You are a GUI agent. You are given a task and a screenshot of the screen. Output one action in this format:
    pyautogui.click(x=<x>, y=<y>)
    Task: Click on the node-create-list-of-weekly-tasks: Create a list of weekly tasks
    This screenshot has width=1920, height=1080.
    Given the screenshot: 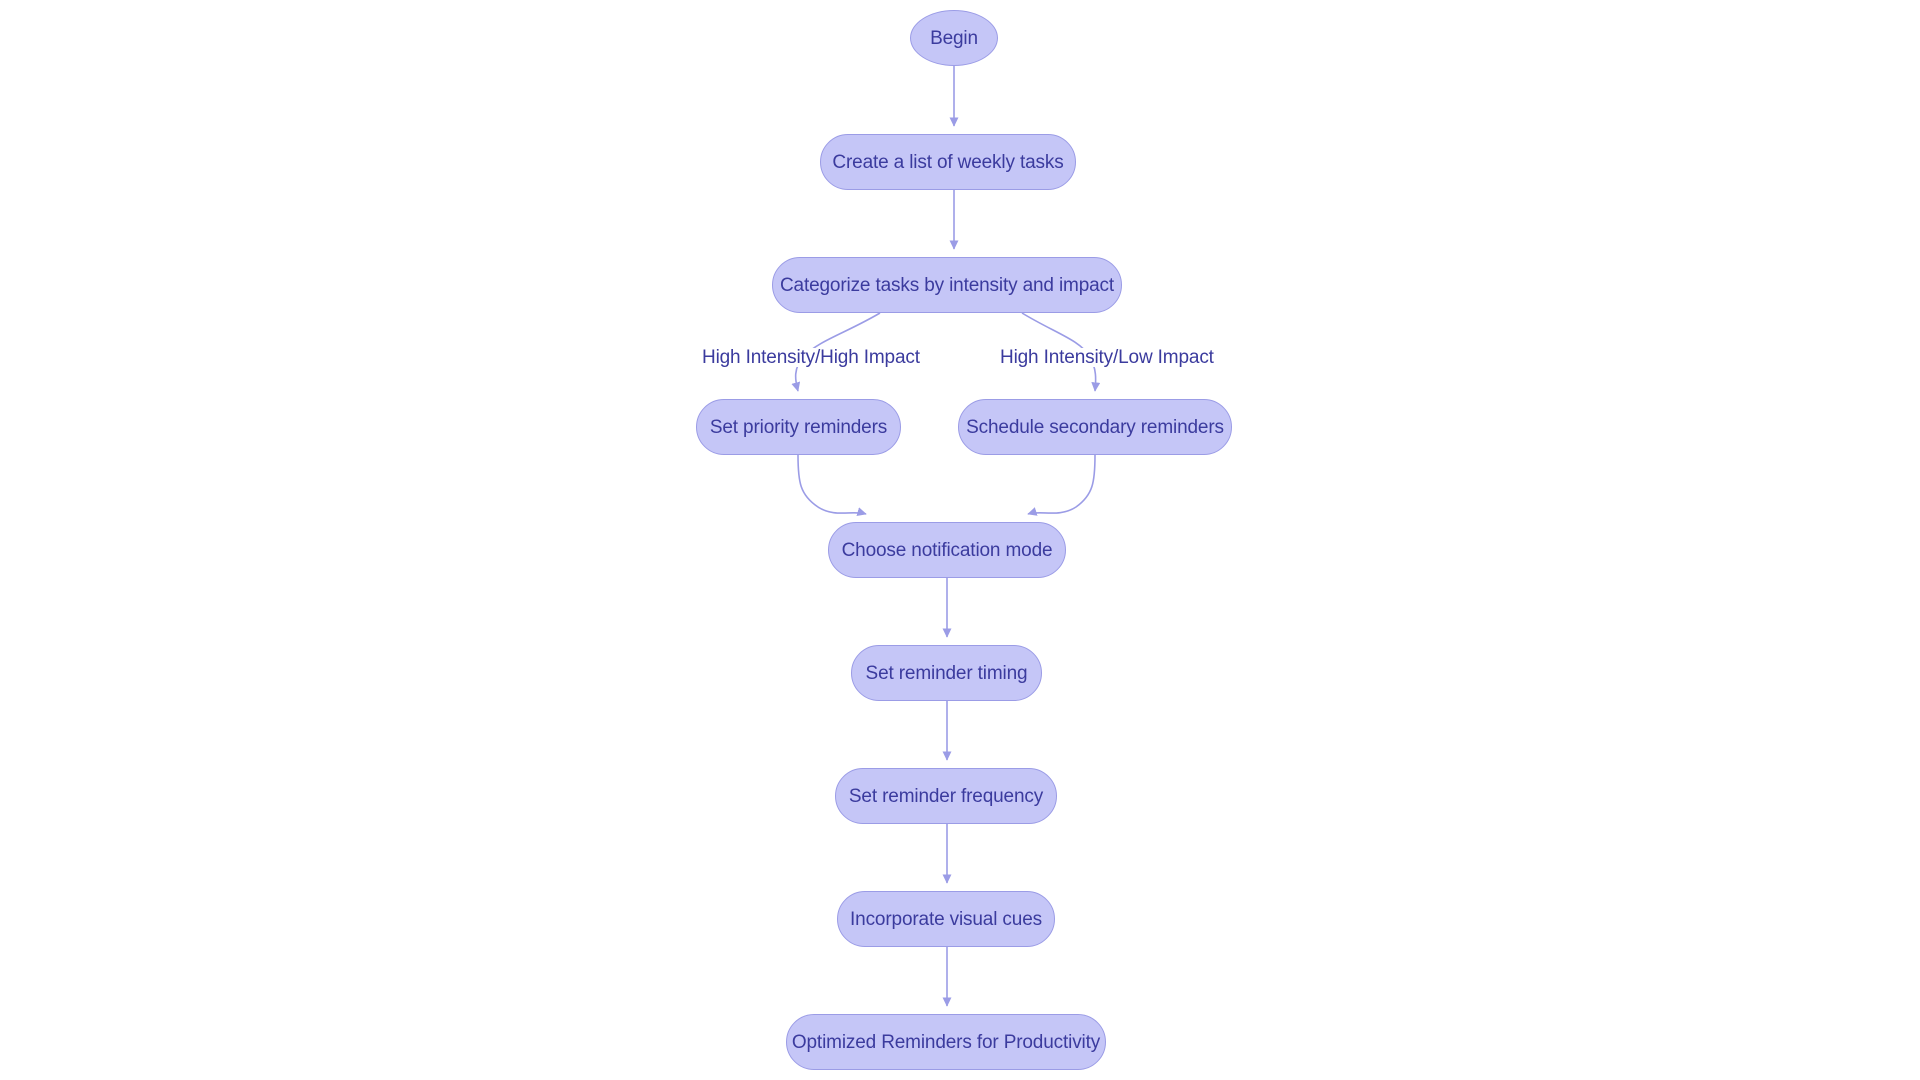 What is the action you would take?
    pyautogui.click(x=948, y=162)
    